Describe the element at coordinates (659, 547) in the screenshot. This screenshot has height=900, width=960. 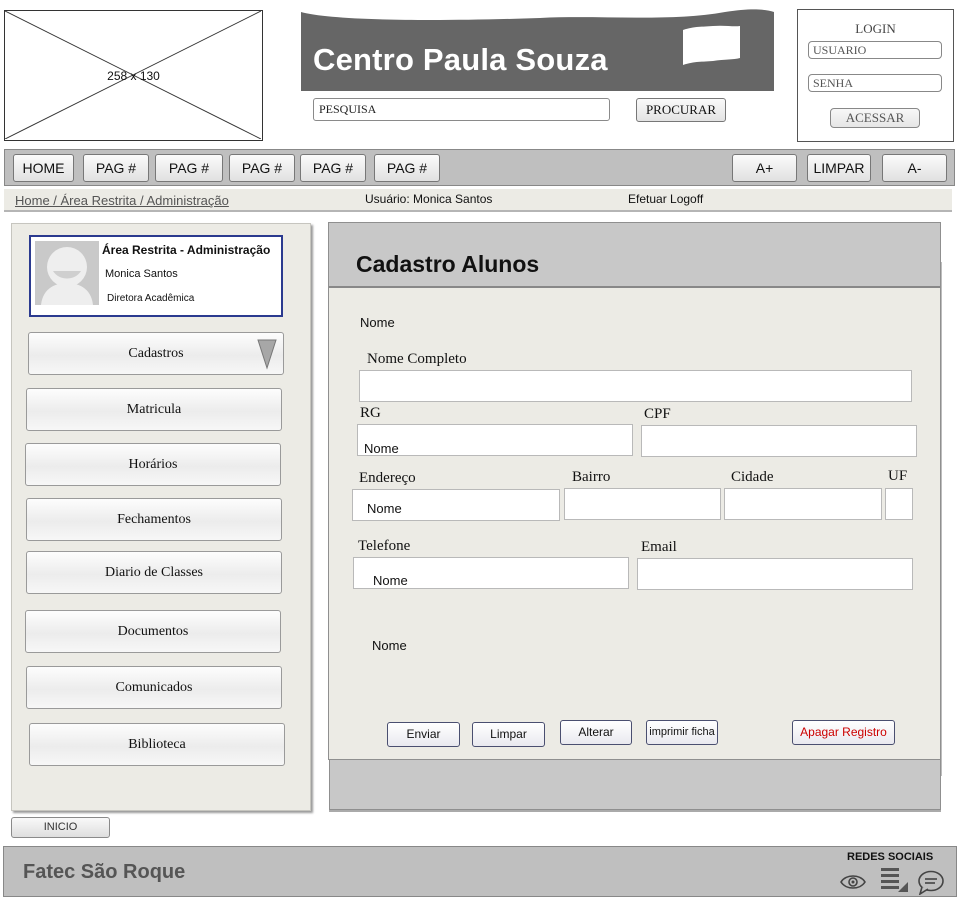
I see `email-label: Email` at that location.